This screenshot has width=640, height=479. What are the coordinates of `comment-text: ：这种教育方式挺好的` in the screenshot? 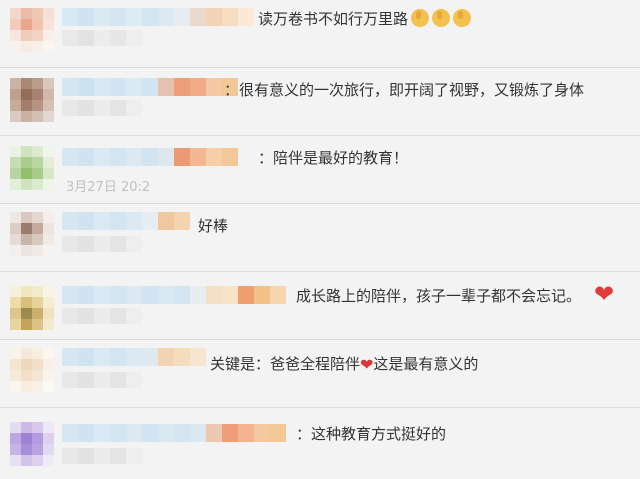 It's located at (371, 434).